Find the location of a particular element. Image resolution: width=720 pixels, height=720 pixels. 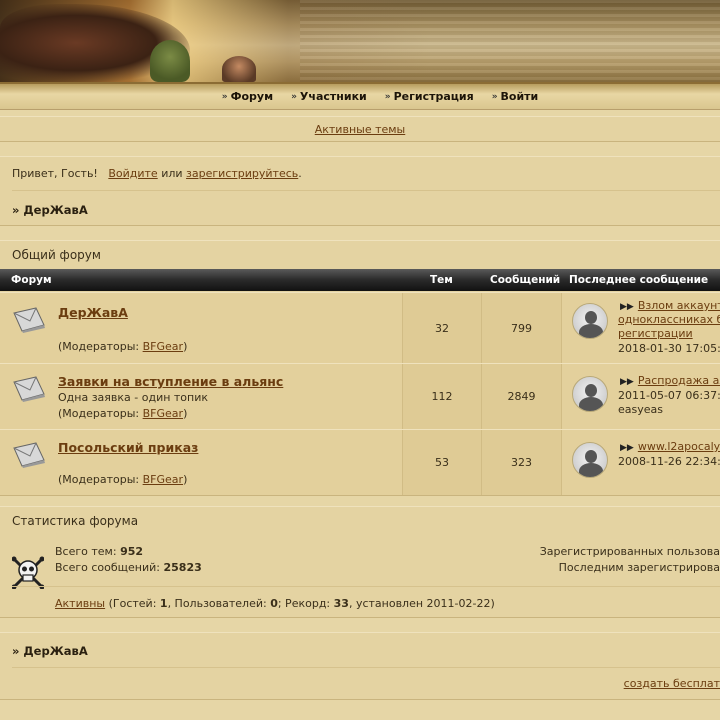

posts-count: 799 is located at coordinates (521, 328).